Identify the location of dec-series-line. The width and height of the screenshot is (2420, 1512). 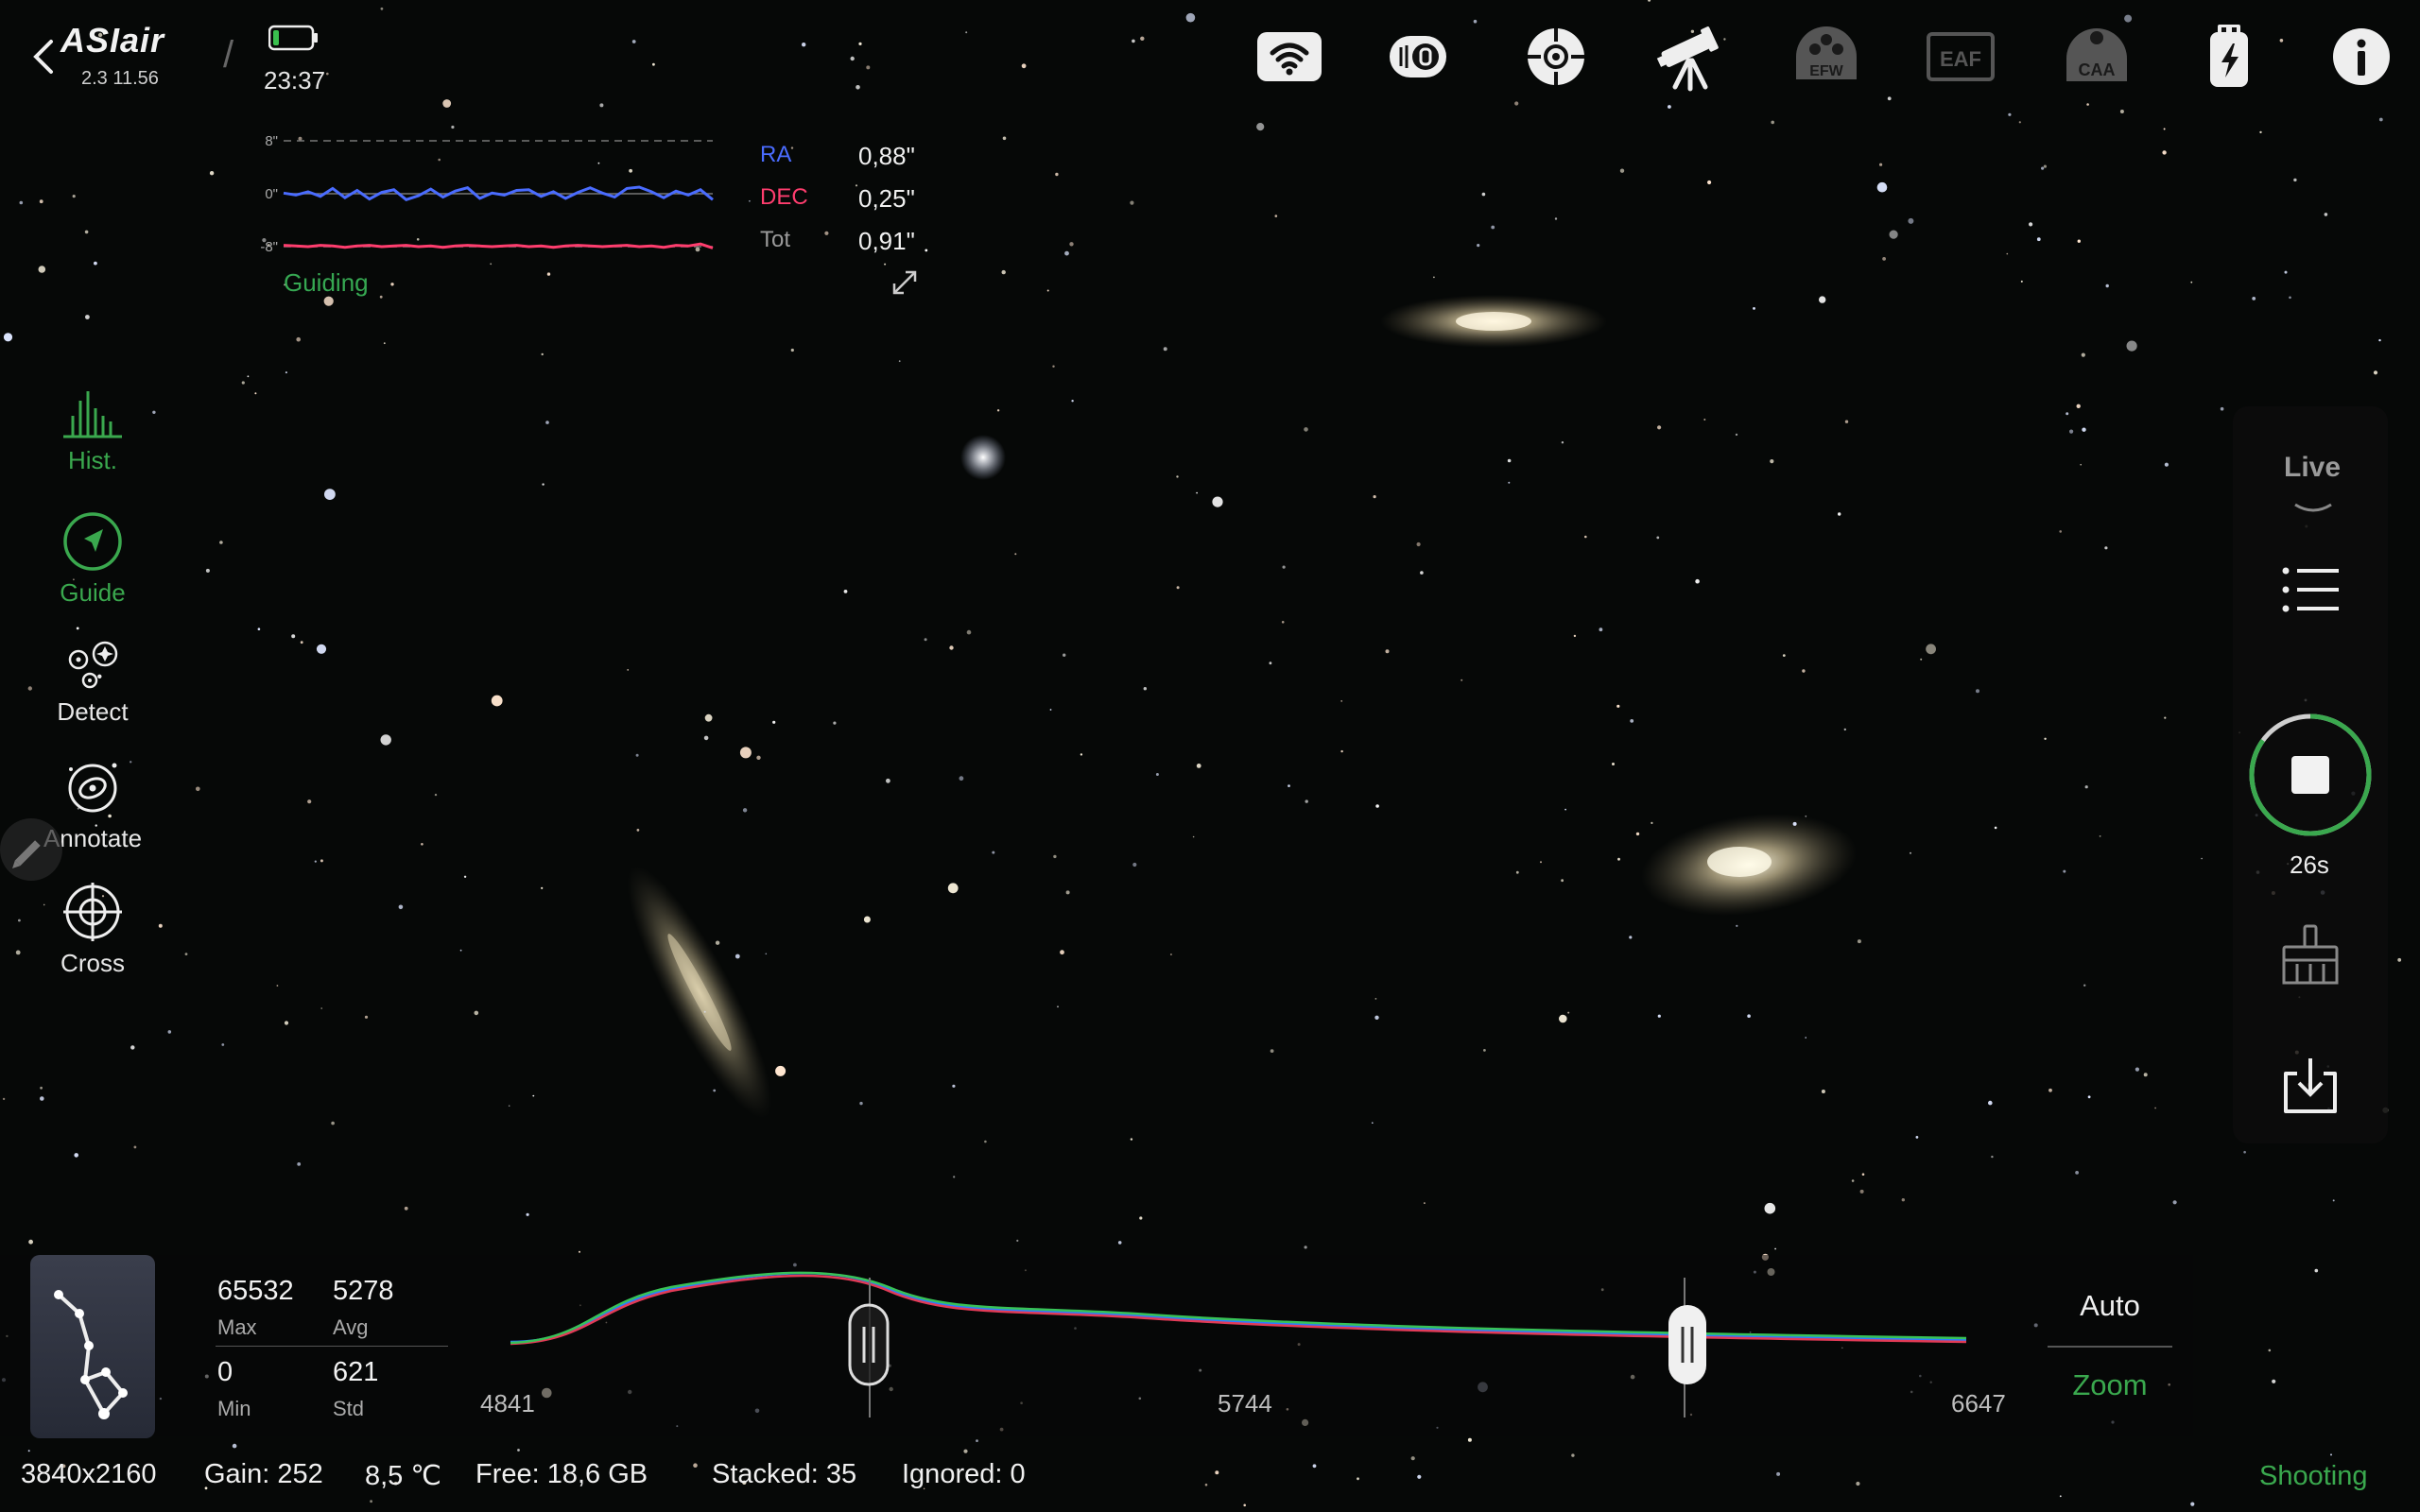
(498, 245).